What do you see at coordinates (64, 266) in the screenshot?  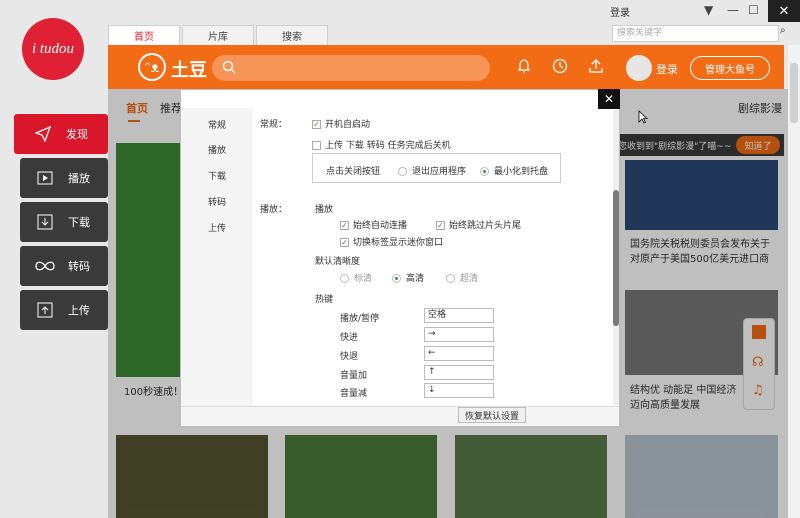 I see `rail-item-transcode: 转码` at bounding box center [64, 266].